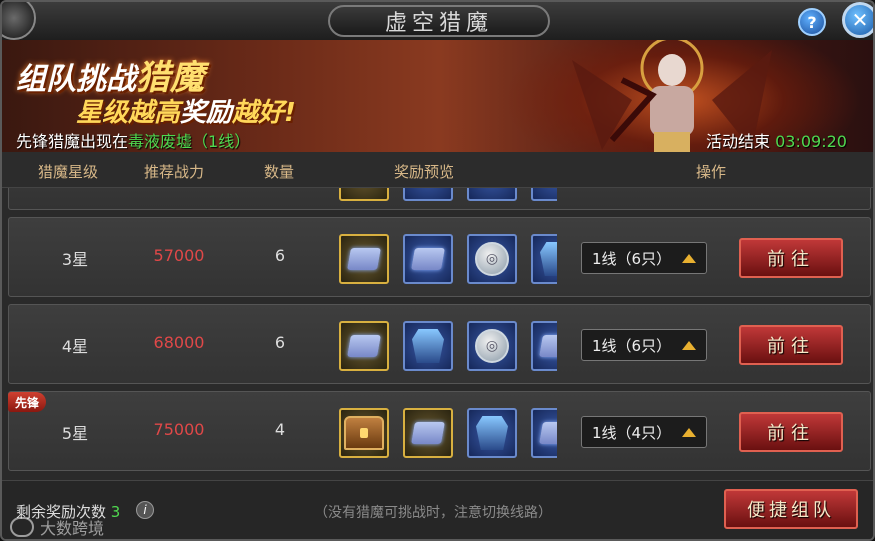 This screenshot has height=541, width=875. What do you see at coordinates (179, 429) in the screenshot?
I see `row-power: 75000` at bounding box center [179, 429].